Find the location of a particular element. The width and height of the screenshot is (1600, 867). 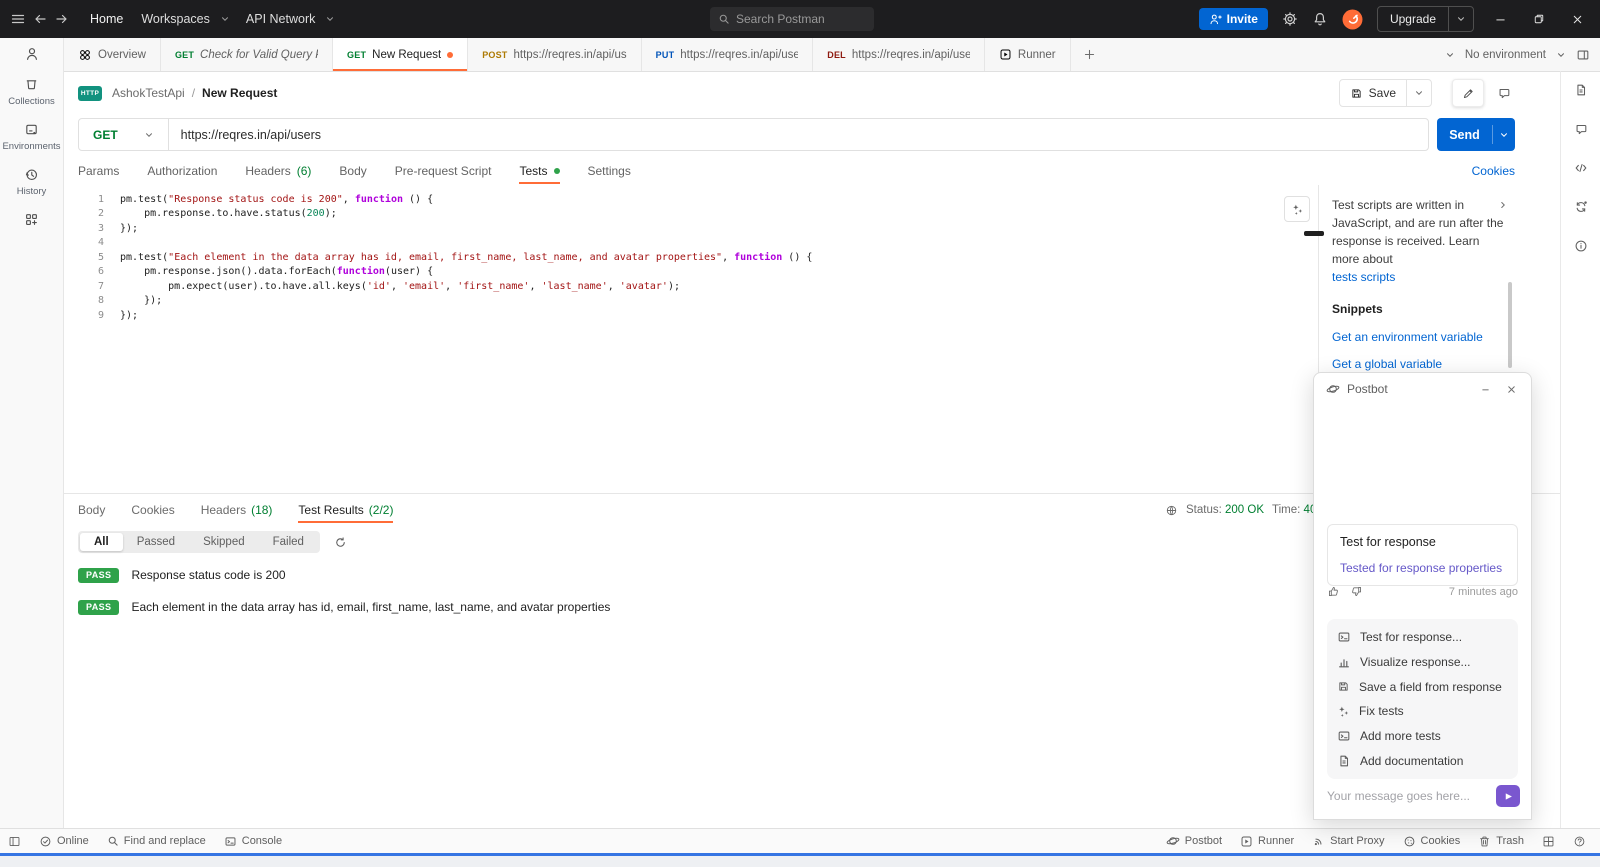

environment-panel-icon is located at coordinates (1583, 55).